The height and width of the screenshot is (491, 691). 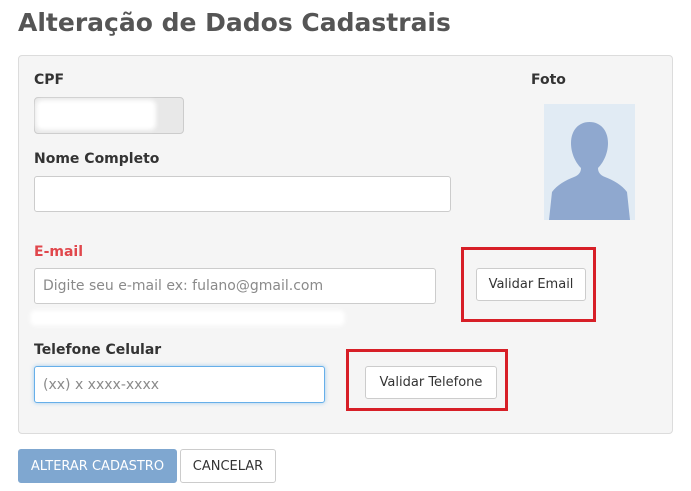 I want to click on cpf-redaction, so click(x=96, y=115).